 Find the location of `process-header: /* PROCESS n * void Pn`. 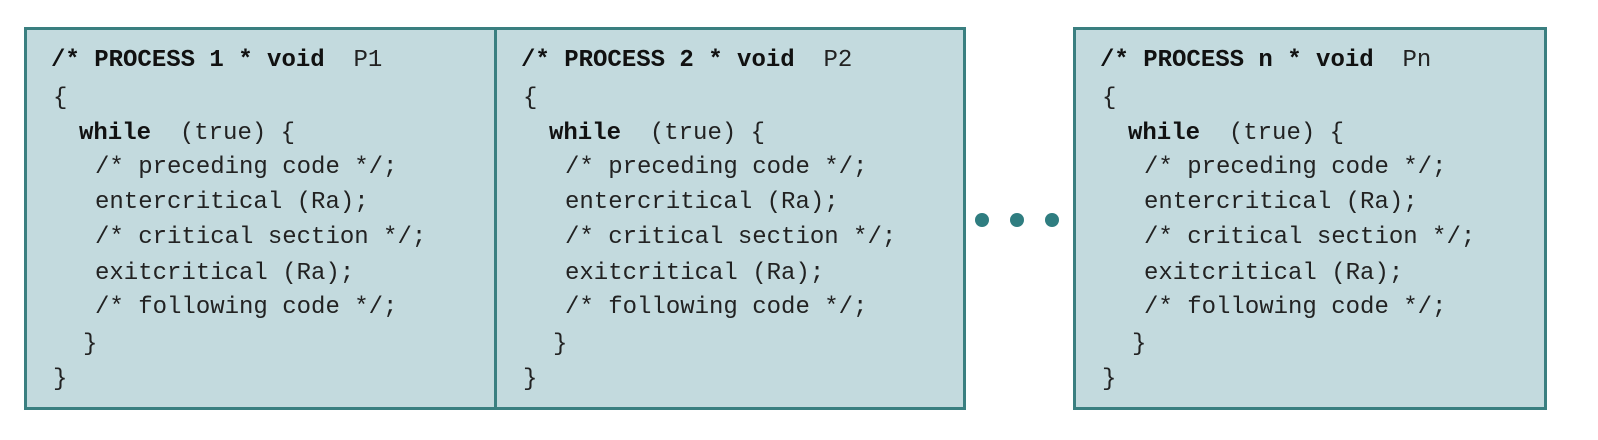

process-header: /* PROCESS n * void Pn is located at coordinates (1265, 61).